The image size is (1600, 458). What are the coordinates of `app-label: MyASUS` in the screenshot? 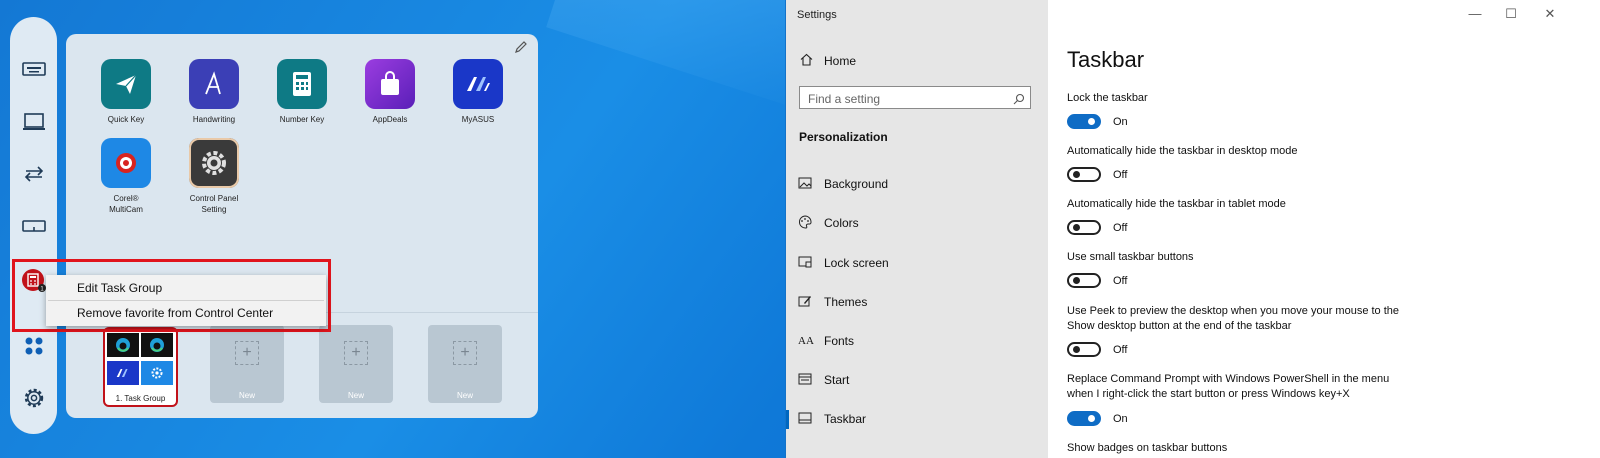 It's located at (478, 119).